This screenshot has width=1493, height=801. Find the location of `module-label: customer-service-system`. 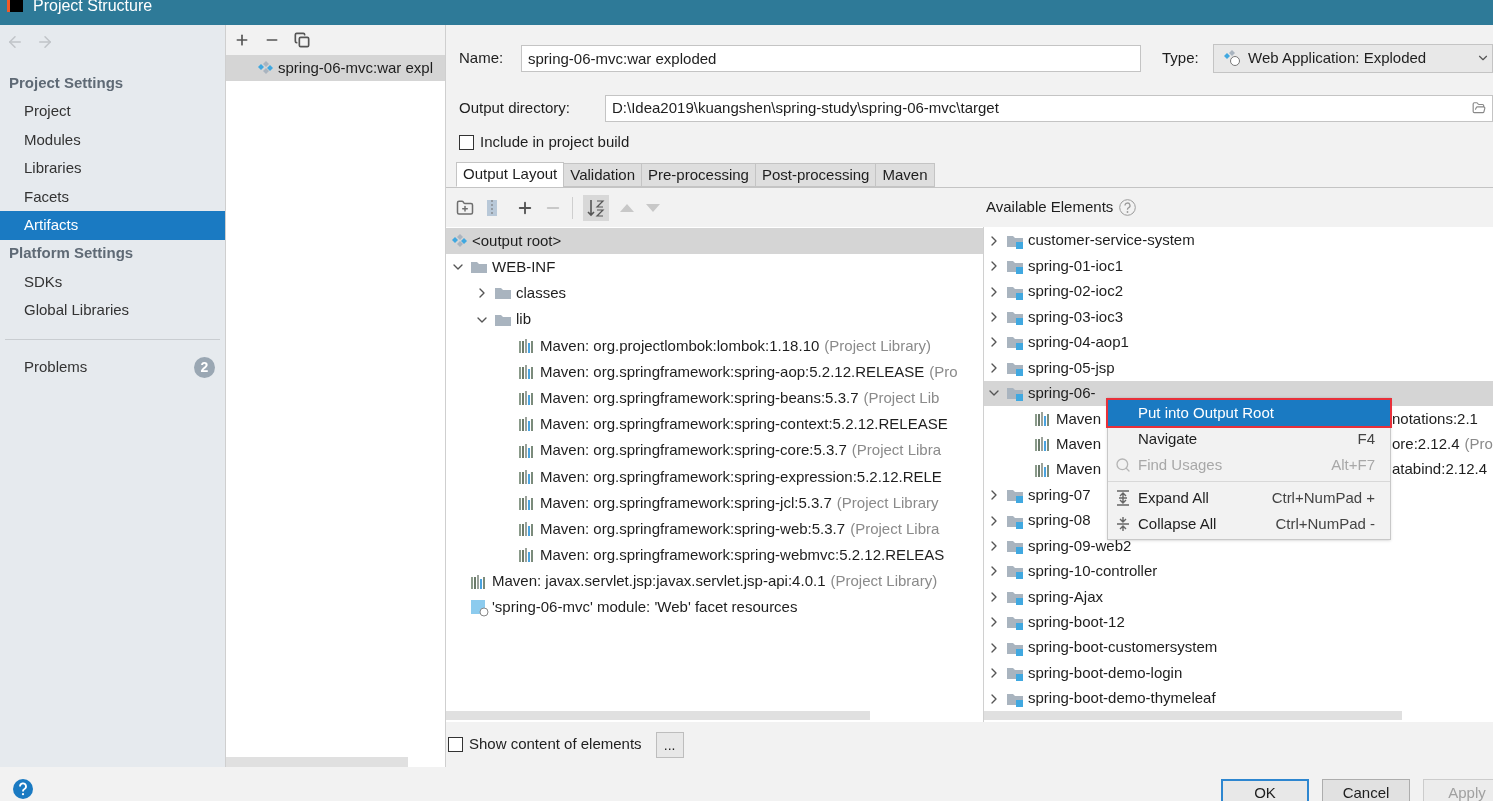

module-label: customer-service-system is located at coordinates (1111, 240).